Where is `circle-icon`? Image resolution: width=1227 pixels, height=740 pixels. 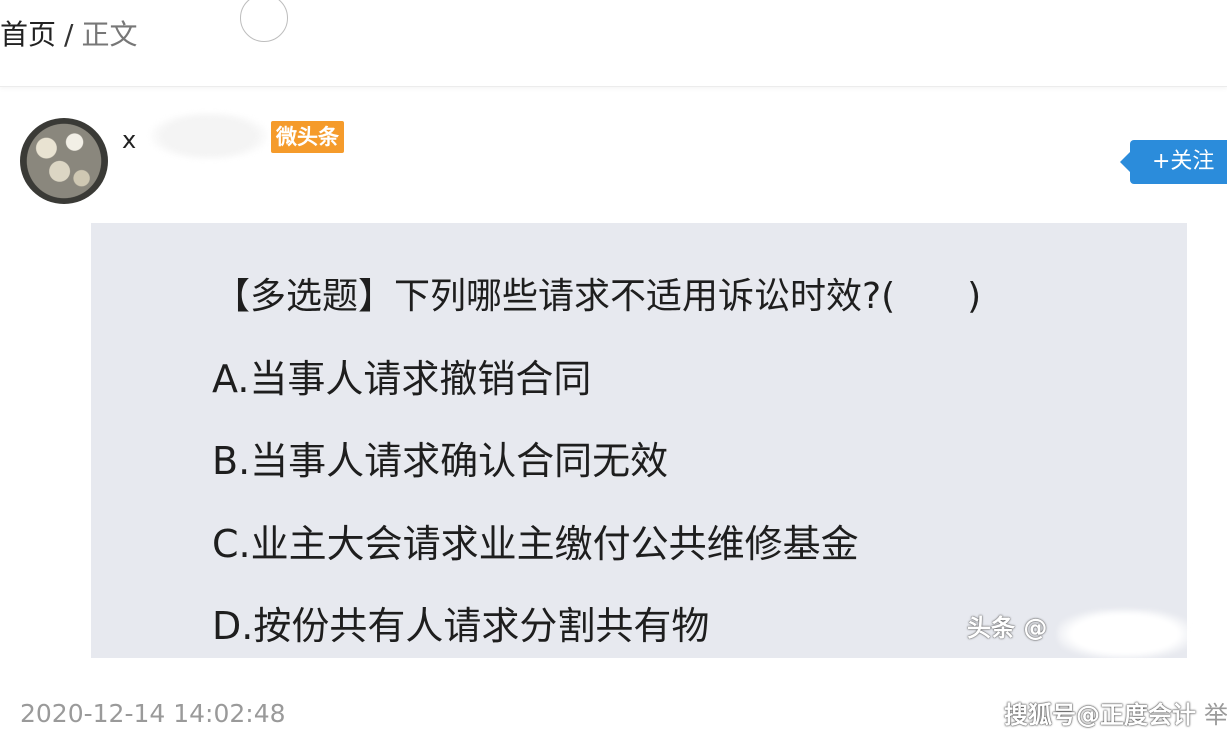 circle-icon is located at coordinates (264, 21).